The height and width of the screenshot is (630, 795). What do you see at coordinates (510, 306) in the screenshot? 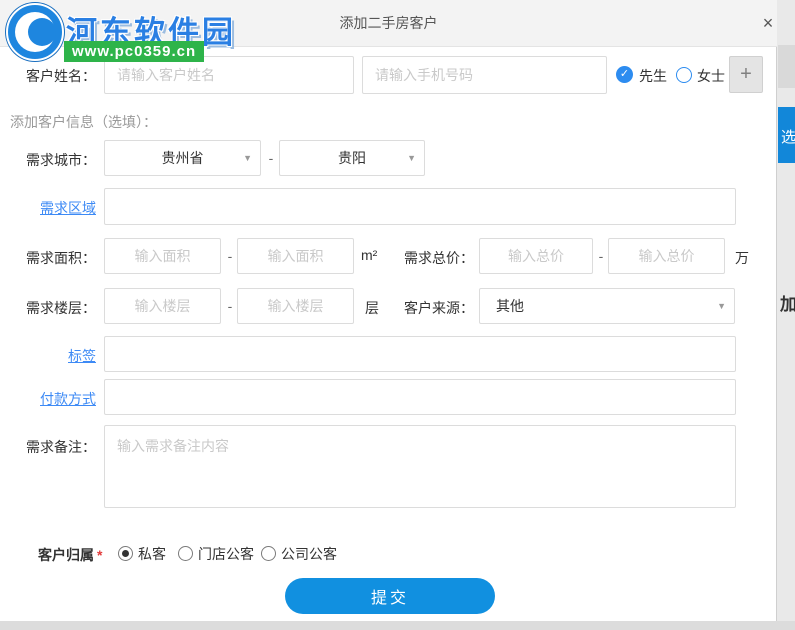
I see `customer-source-value: 其他` at bounding box center [510, 306].